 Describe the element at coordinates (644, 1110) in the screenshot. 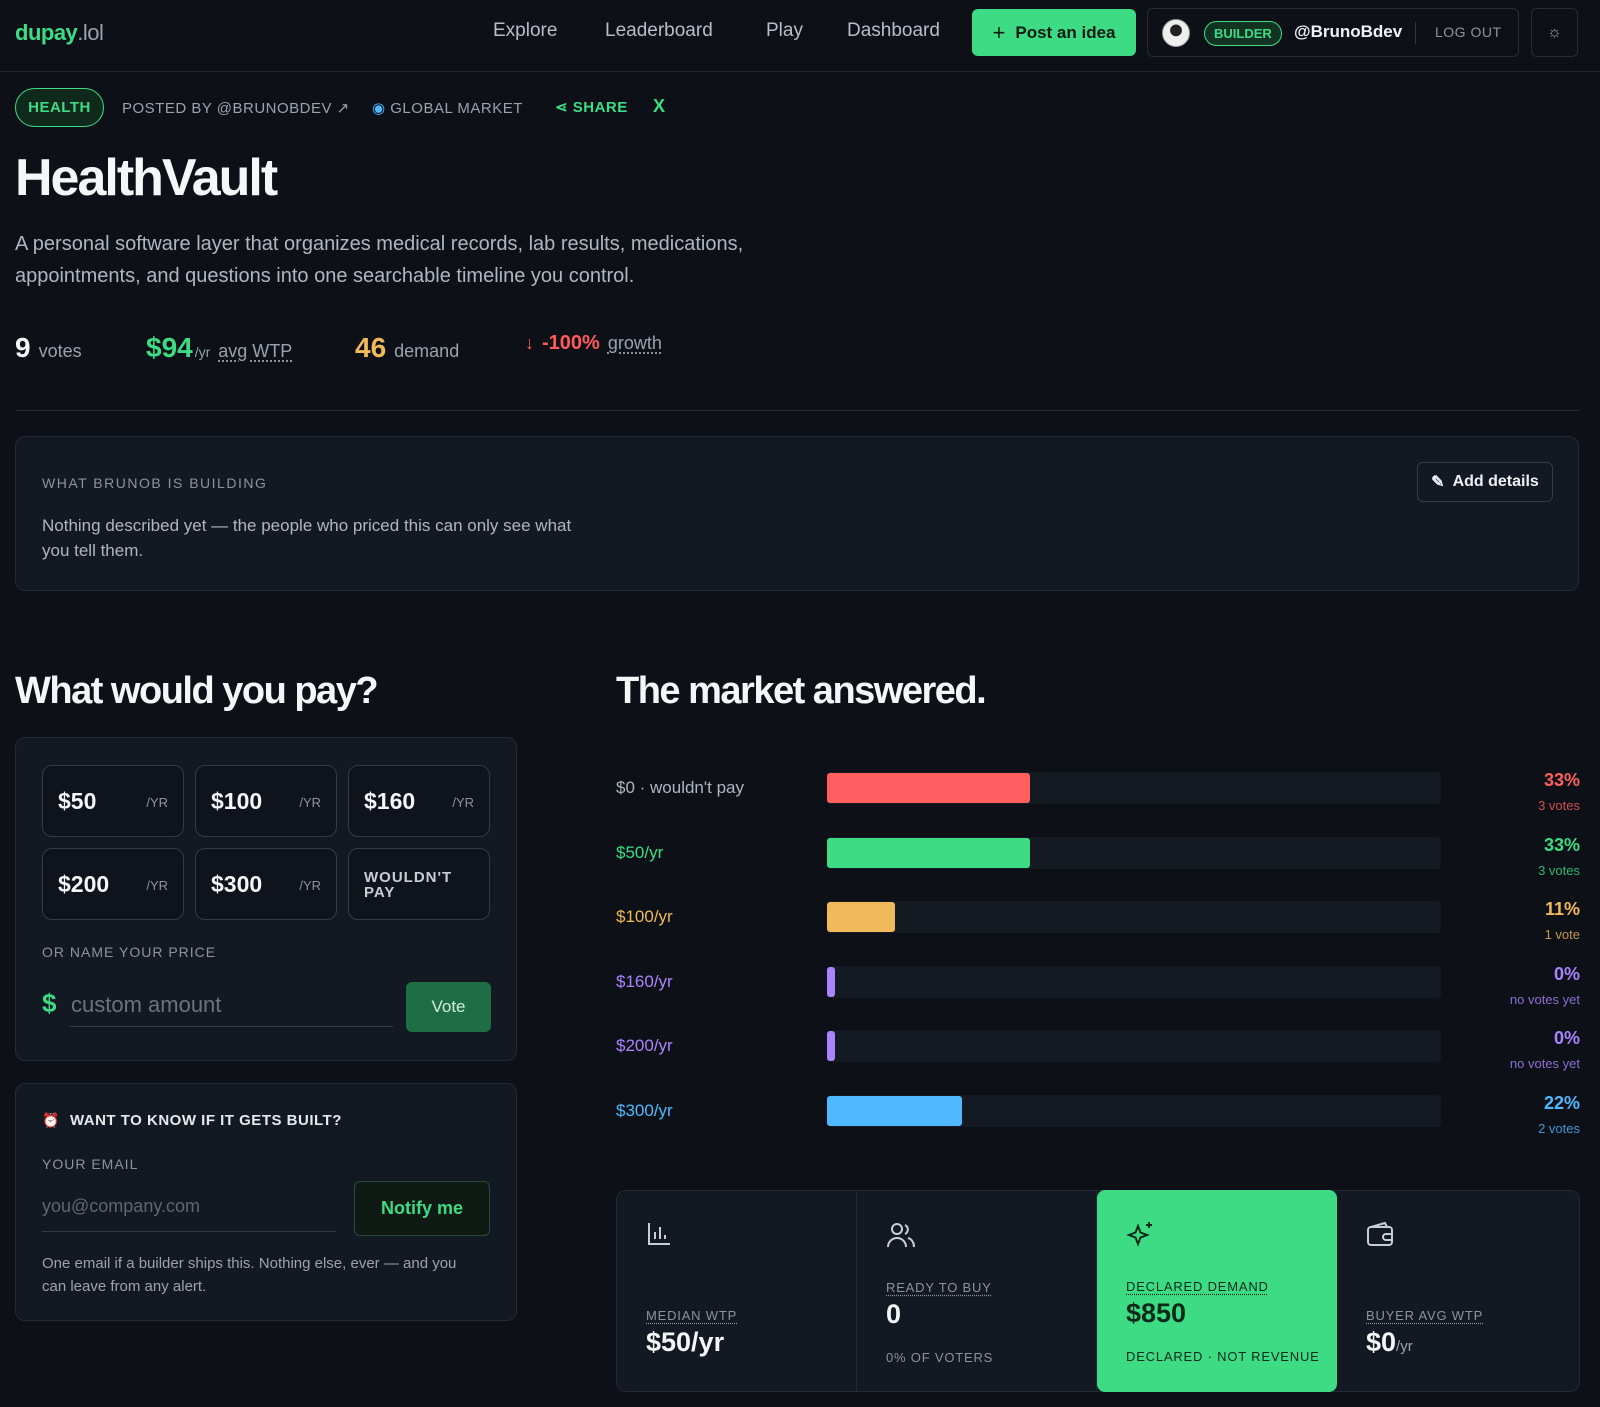

I see `market-row-label: $300/yr` at that location.